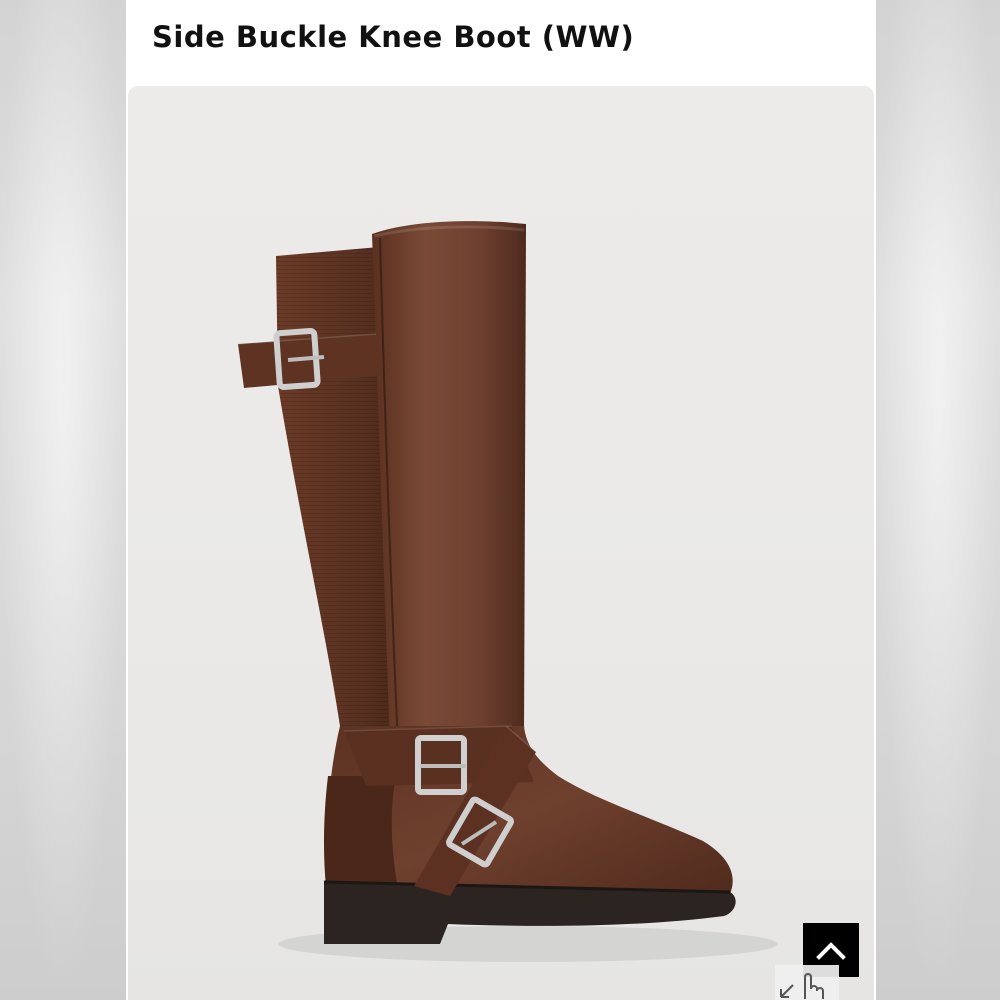 The height and width of the screenshot is (1000, 1000). I want to click on zoom-hint, so click(807, 982).